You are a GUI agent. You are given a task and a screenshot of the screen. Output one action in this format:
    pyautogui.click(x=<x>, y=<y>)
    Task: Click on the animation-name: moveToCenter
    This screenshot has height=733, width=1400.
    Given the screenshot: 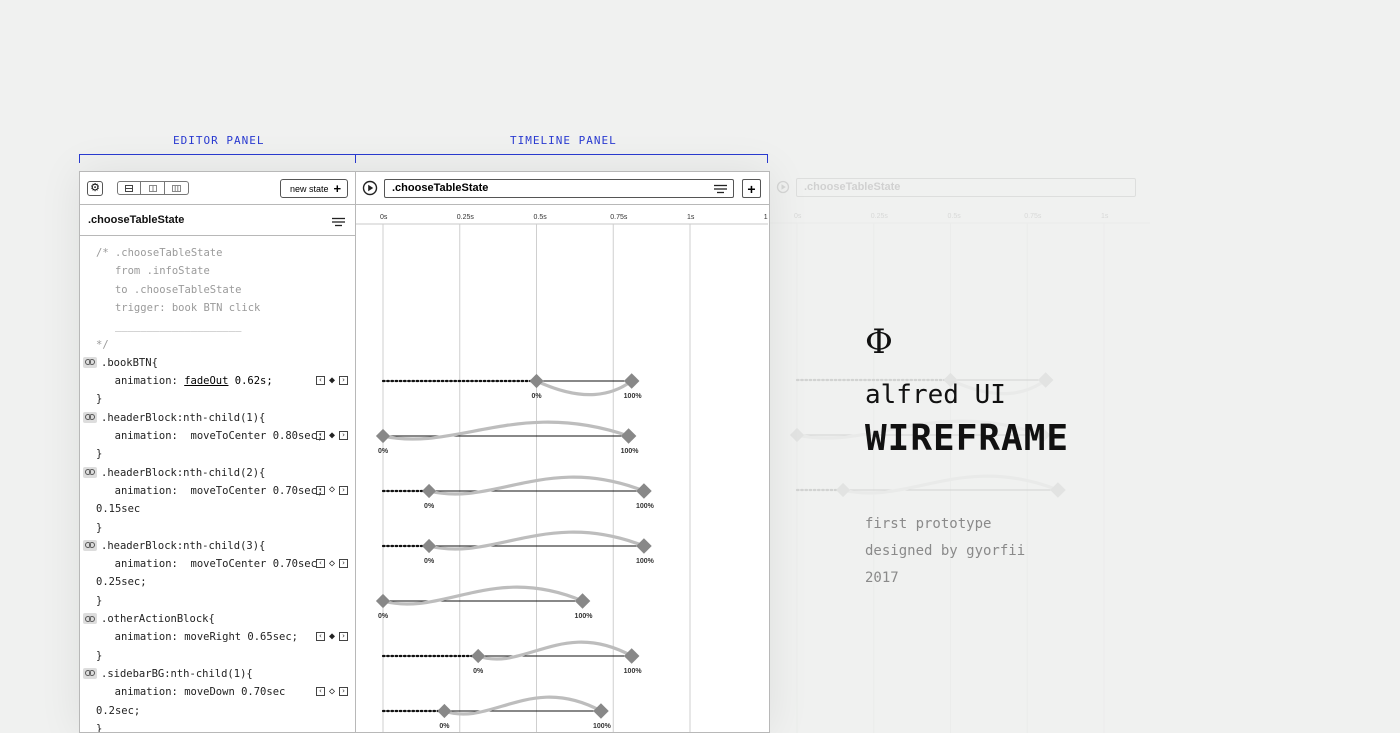 What is the action you would take?
    pyautogui.click(x=228, y=564)
    